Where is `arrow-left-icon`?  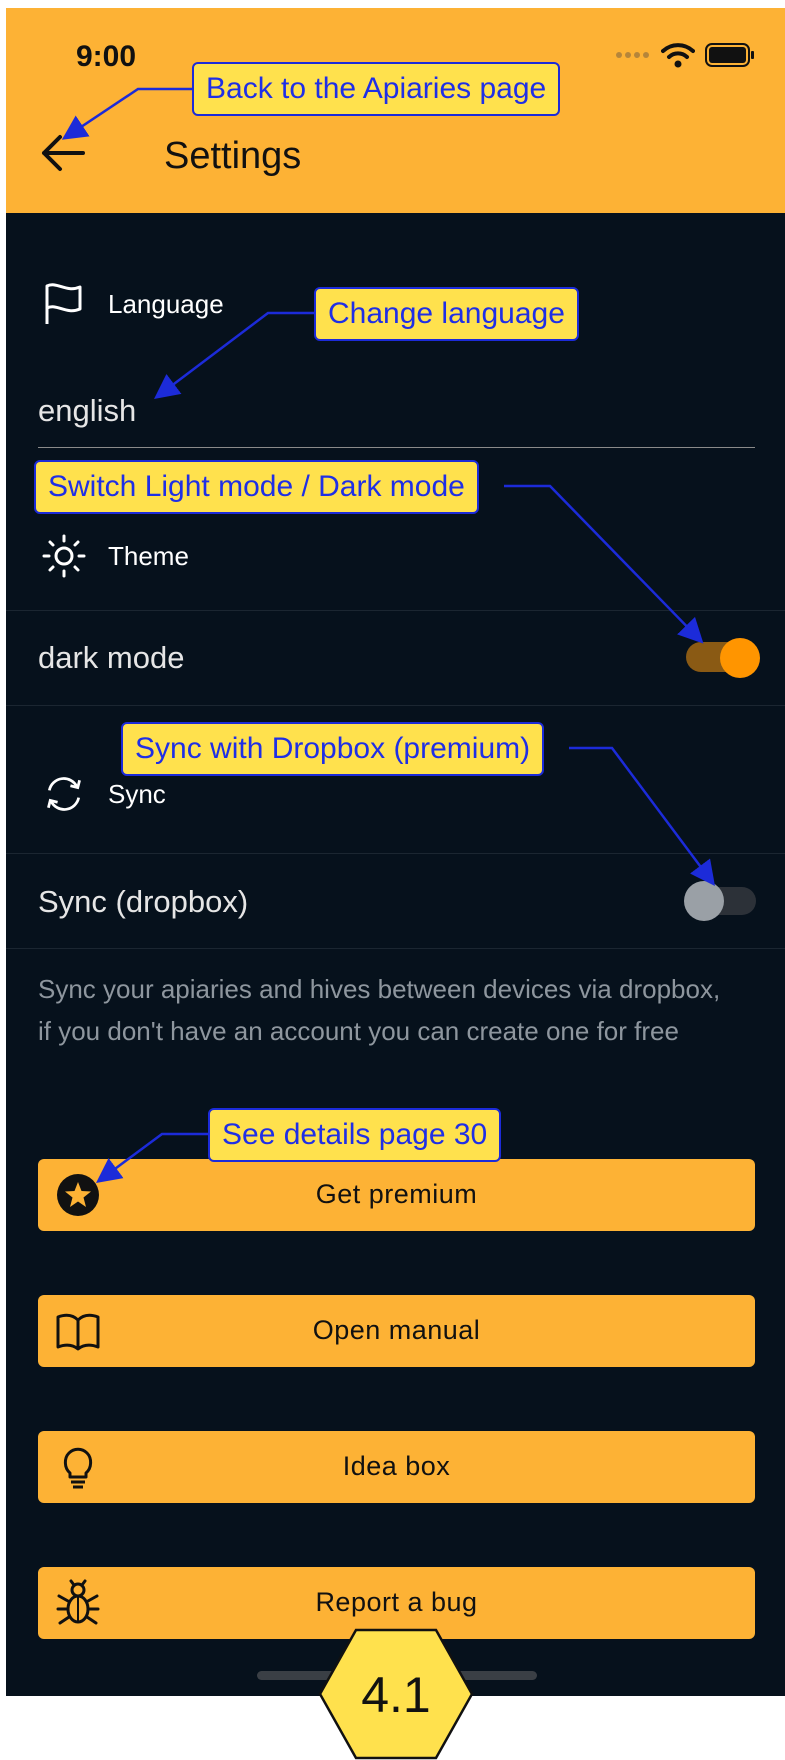
arrow-left-icon is located at coordinates (63, 153).